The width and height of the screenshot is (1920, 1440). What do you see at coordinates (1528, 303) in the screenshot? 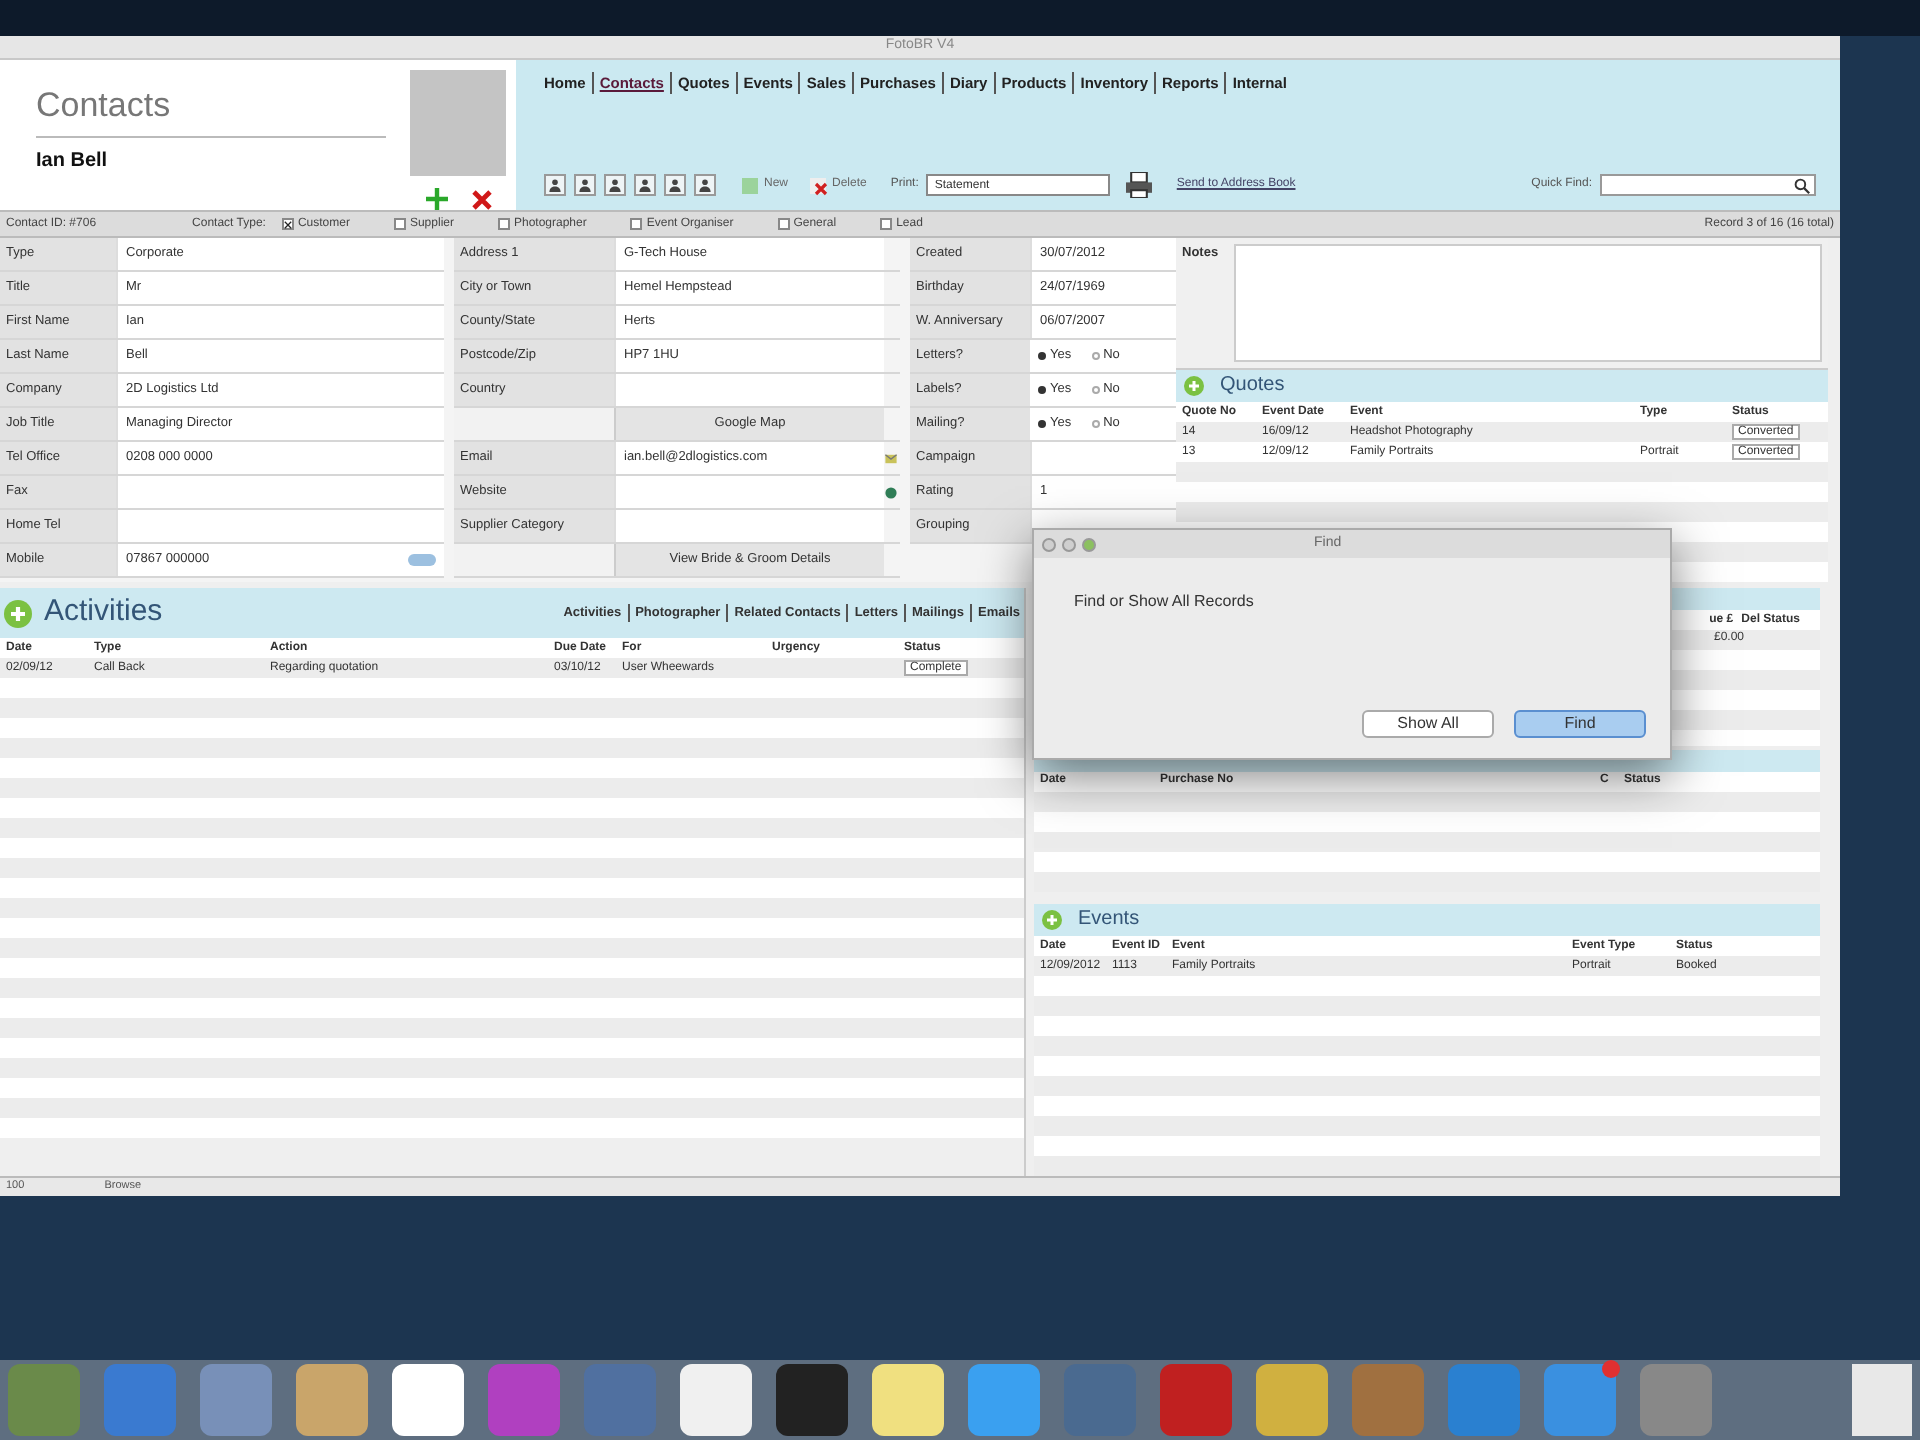
I see `notes-field` at bounding box center [1528, 303].